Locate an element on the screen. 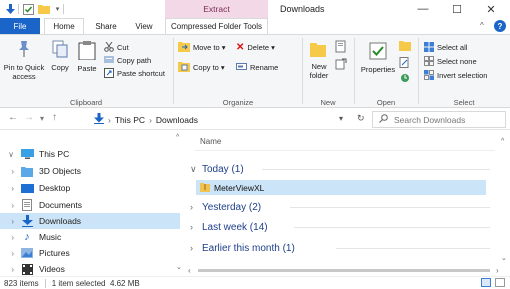 Image resolution: width=510 pixels, height=289 pixels. rename-button: Rename is located at coordinates (257, 67).